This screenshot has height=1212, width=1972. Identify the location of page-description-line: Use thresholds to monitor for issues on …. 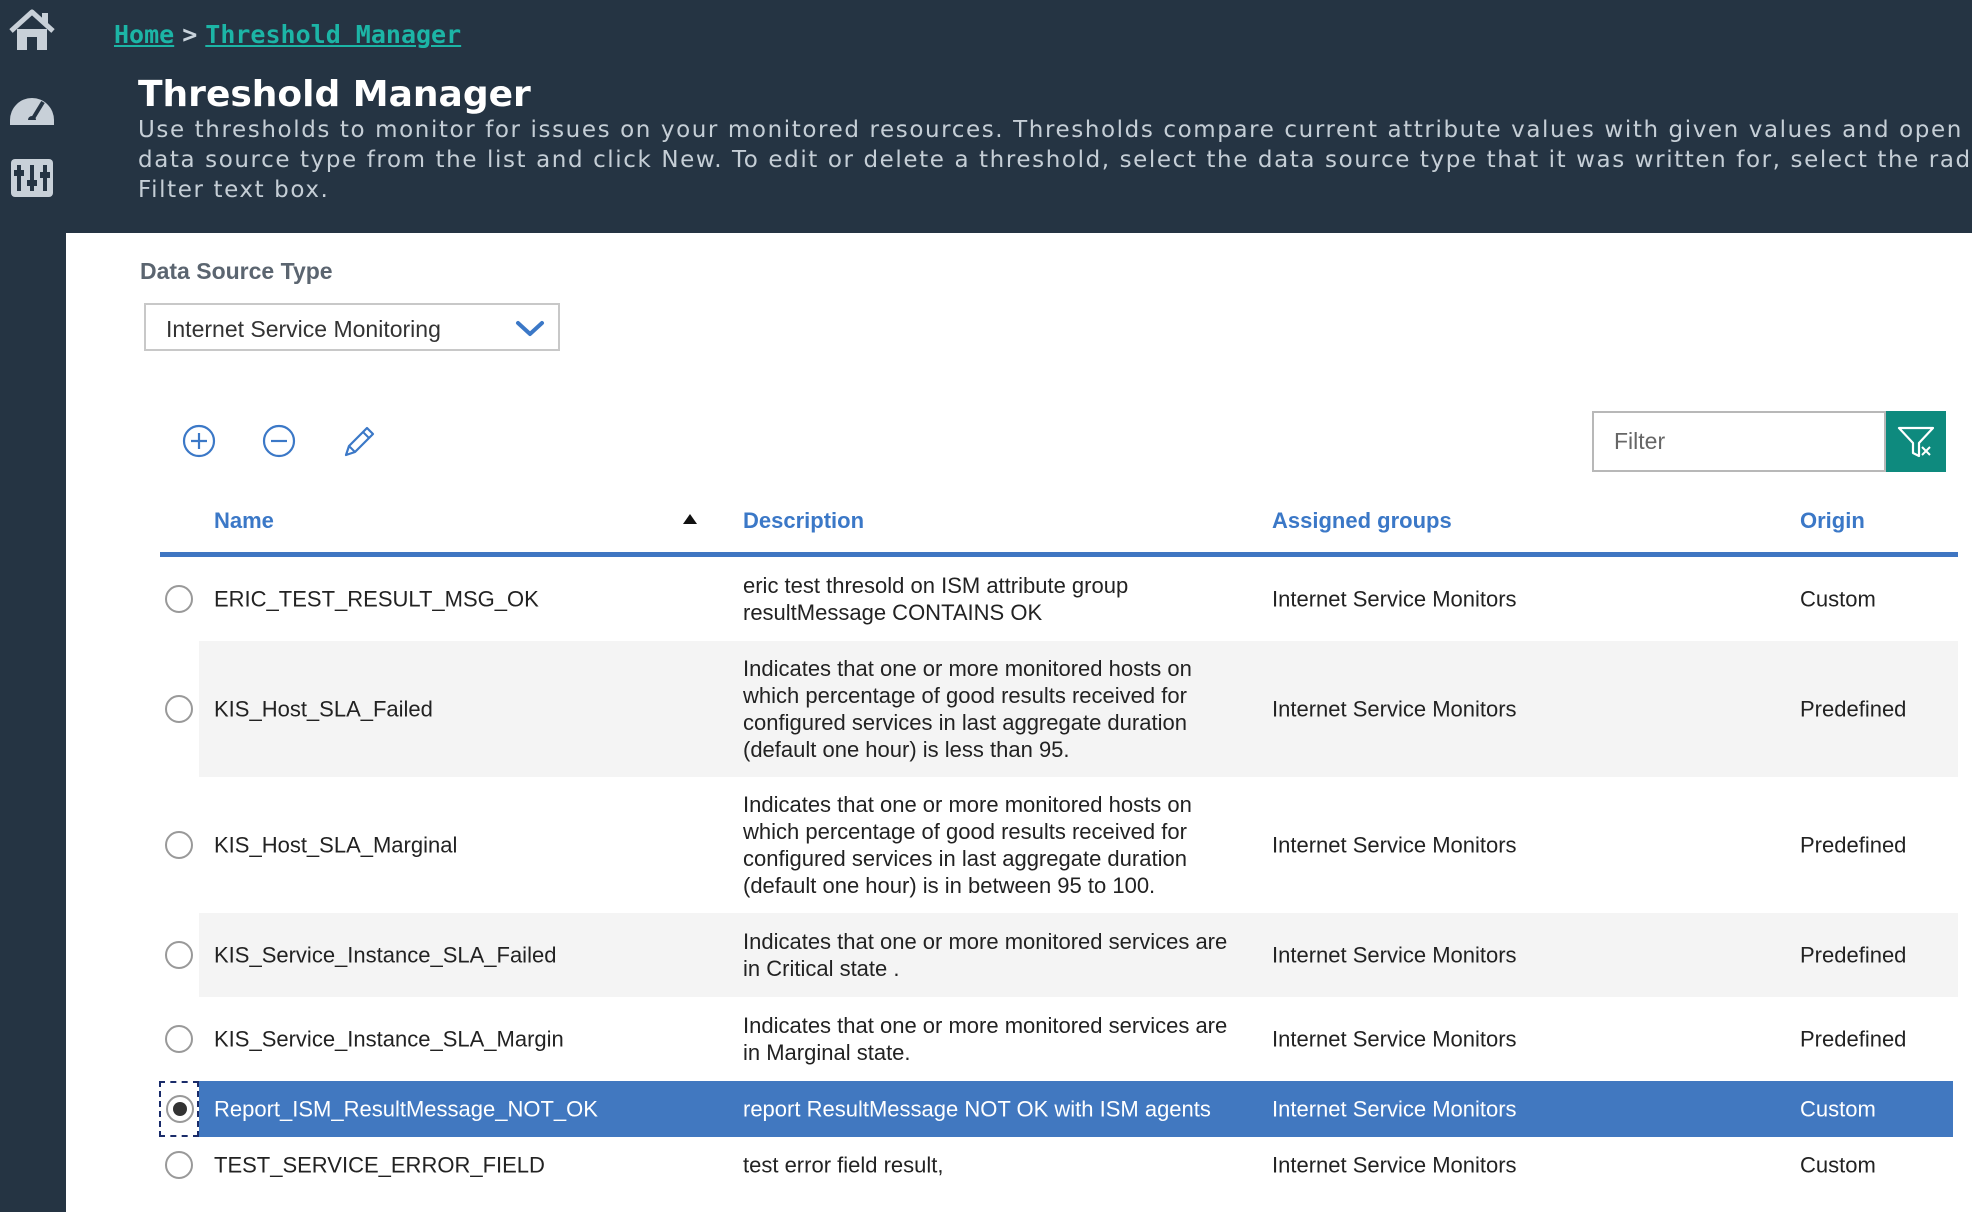
(1055, 130).